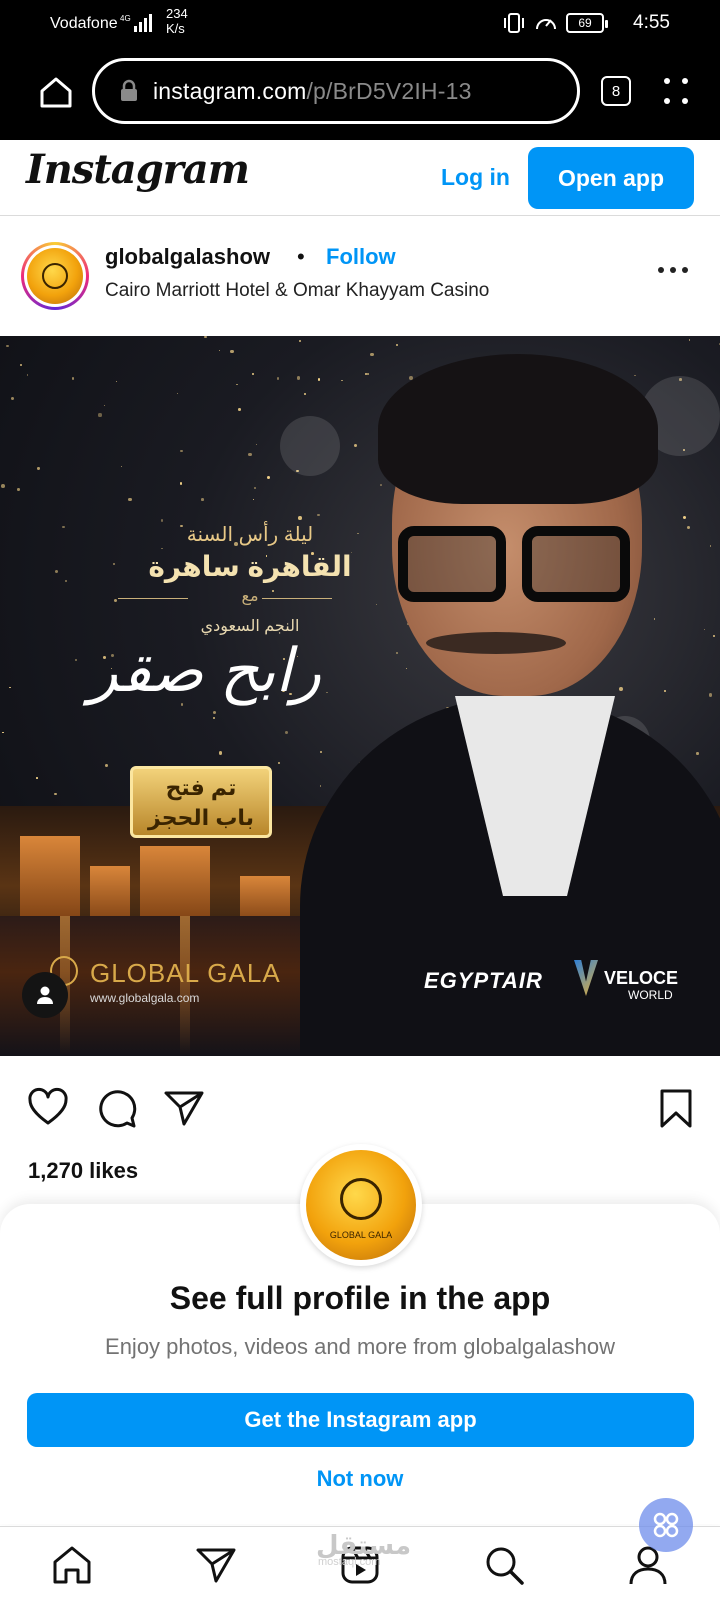  What do you see at coordinates (136, 23) in the screenshot?
I see `signal-icon: 4G` at bounding box center [136, 23].